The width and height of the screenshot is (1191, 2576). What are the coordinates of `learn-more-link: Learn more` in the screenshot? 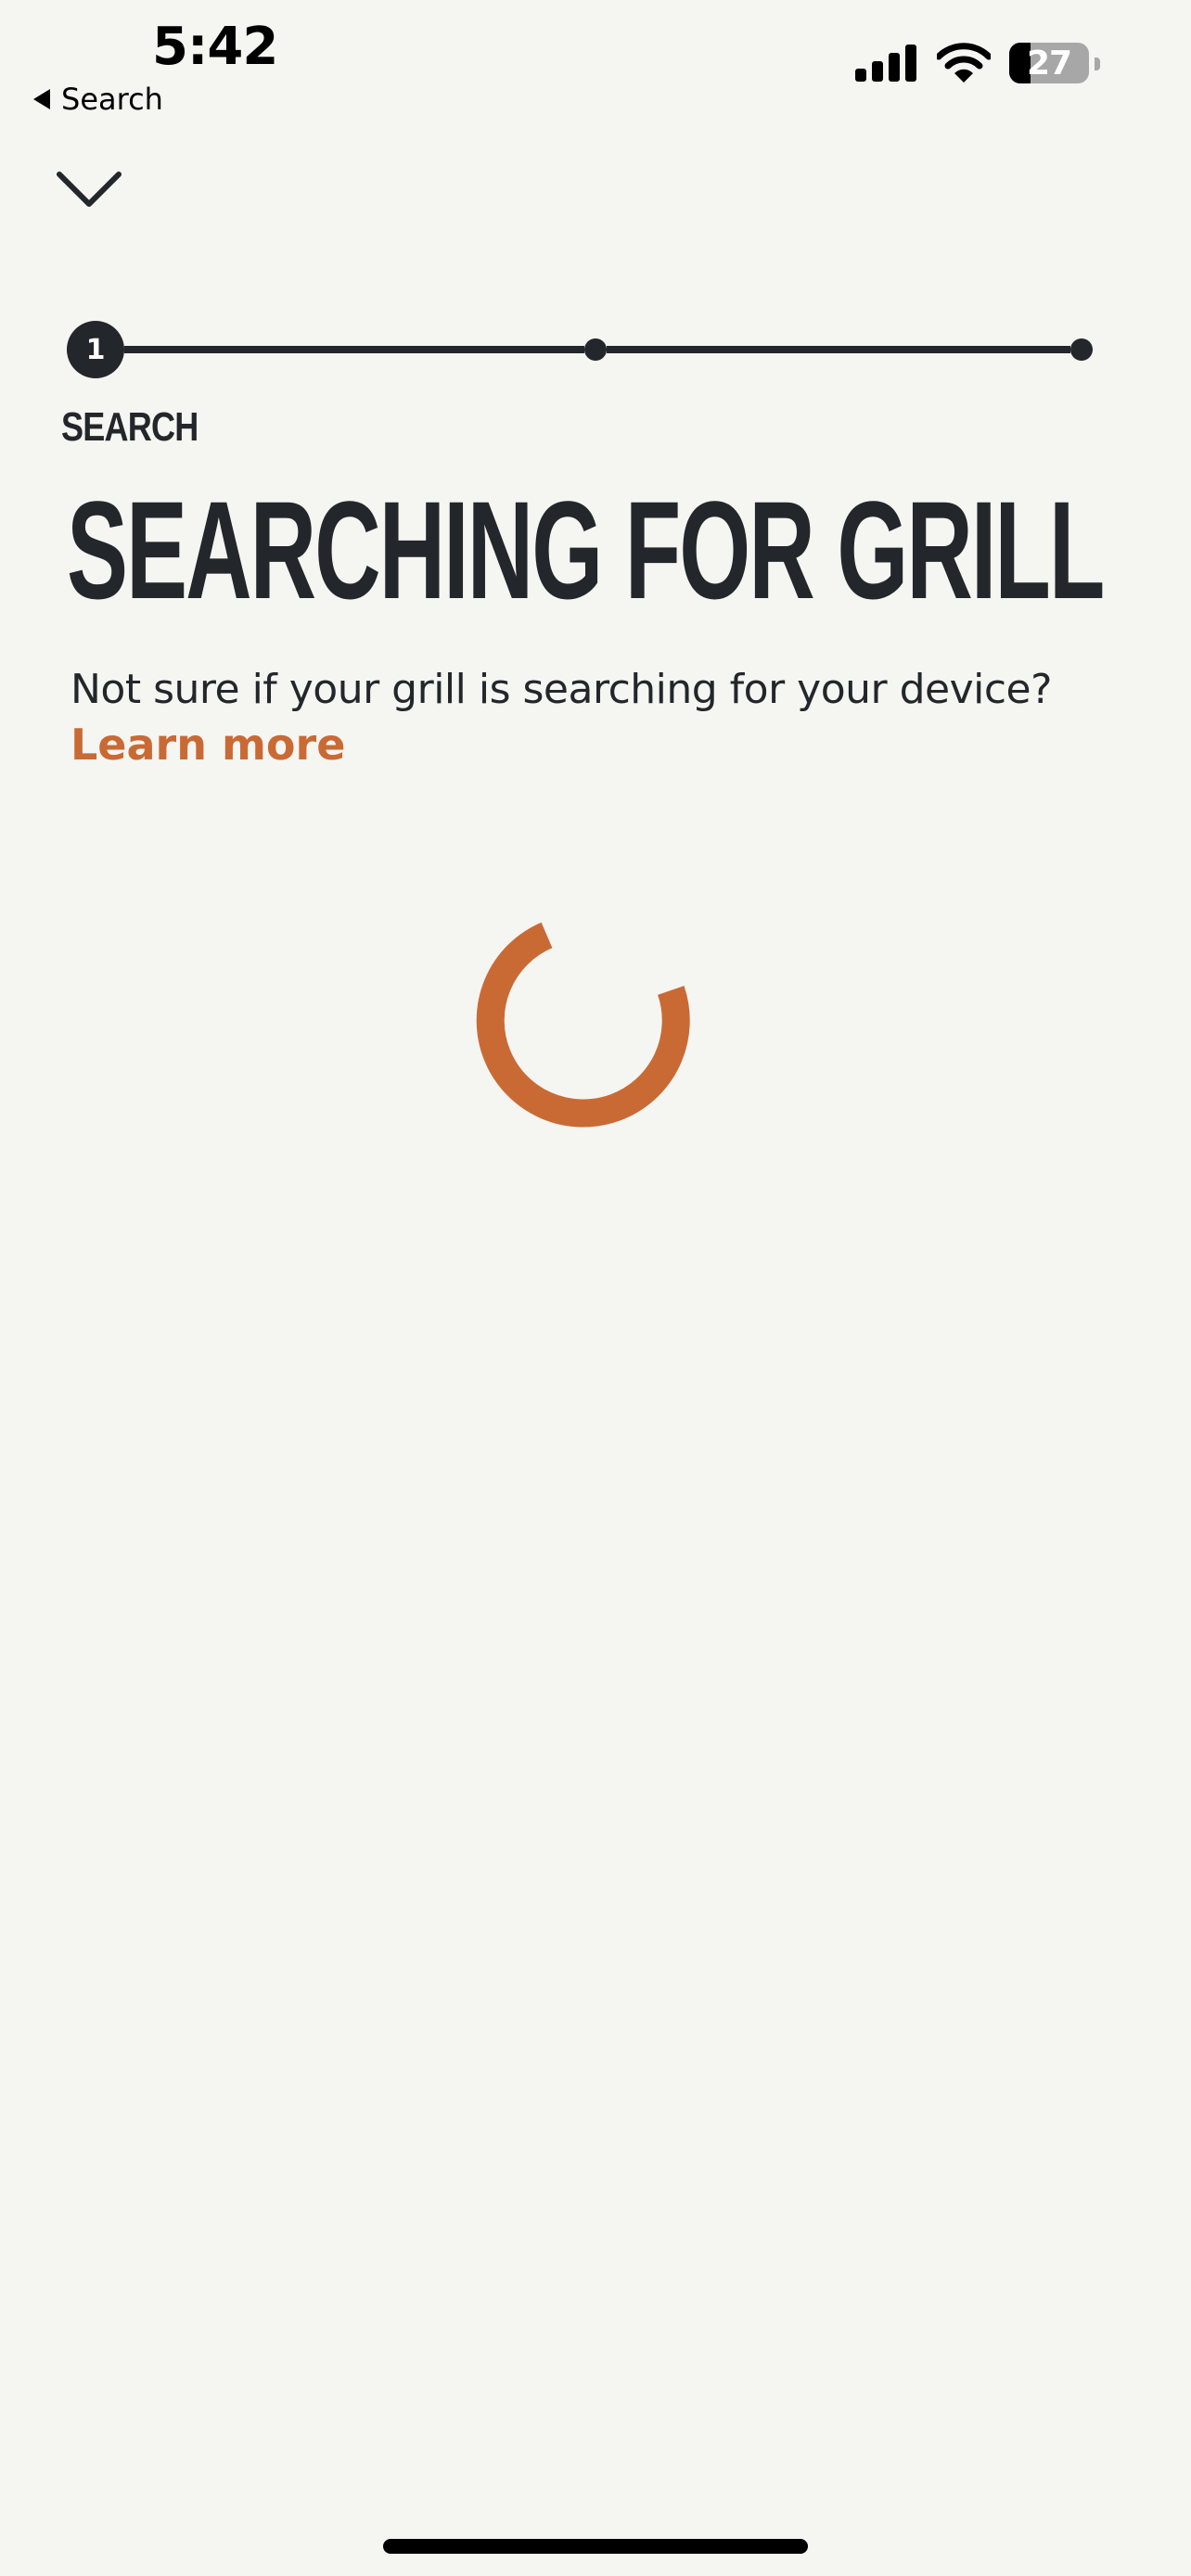 It's located at (207, 745).